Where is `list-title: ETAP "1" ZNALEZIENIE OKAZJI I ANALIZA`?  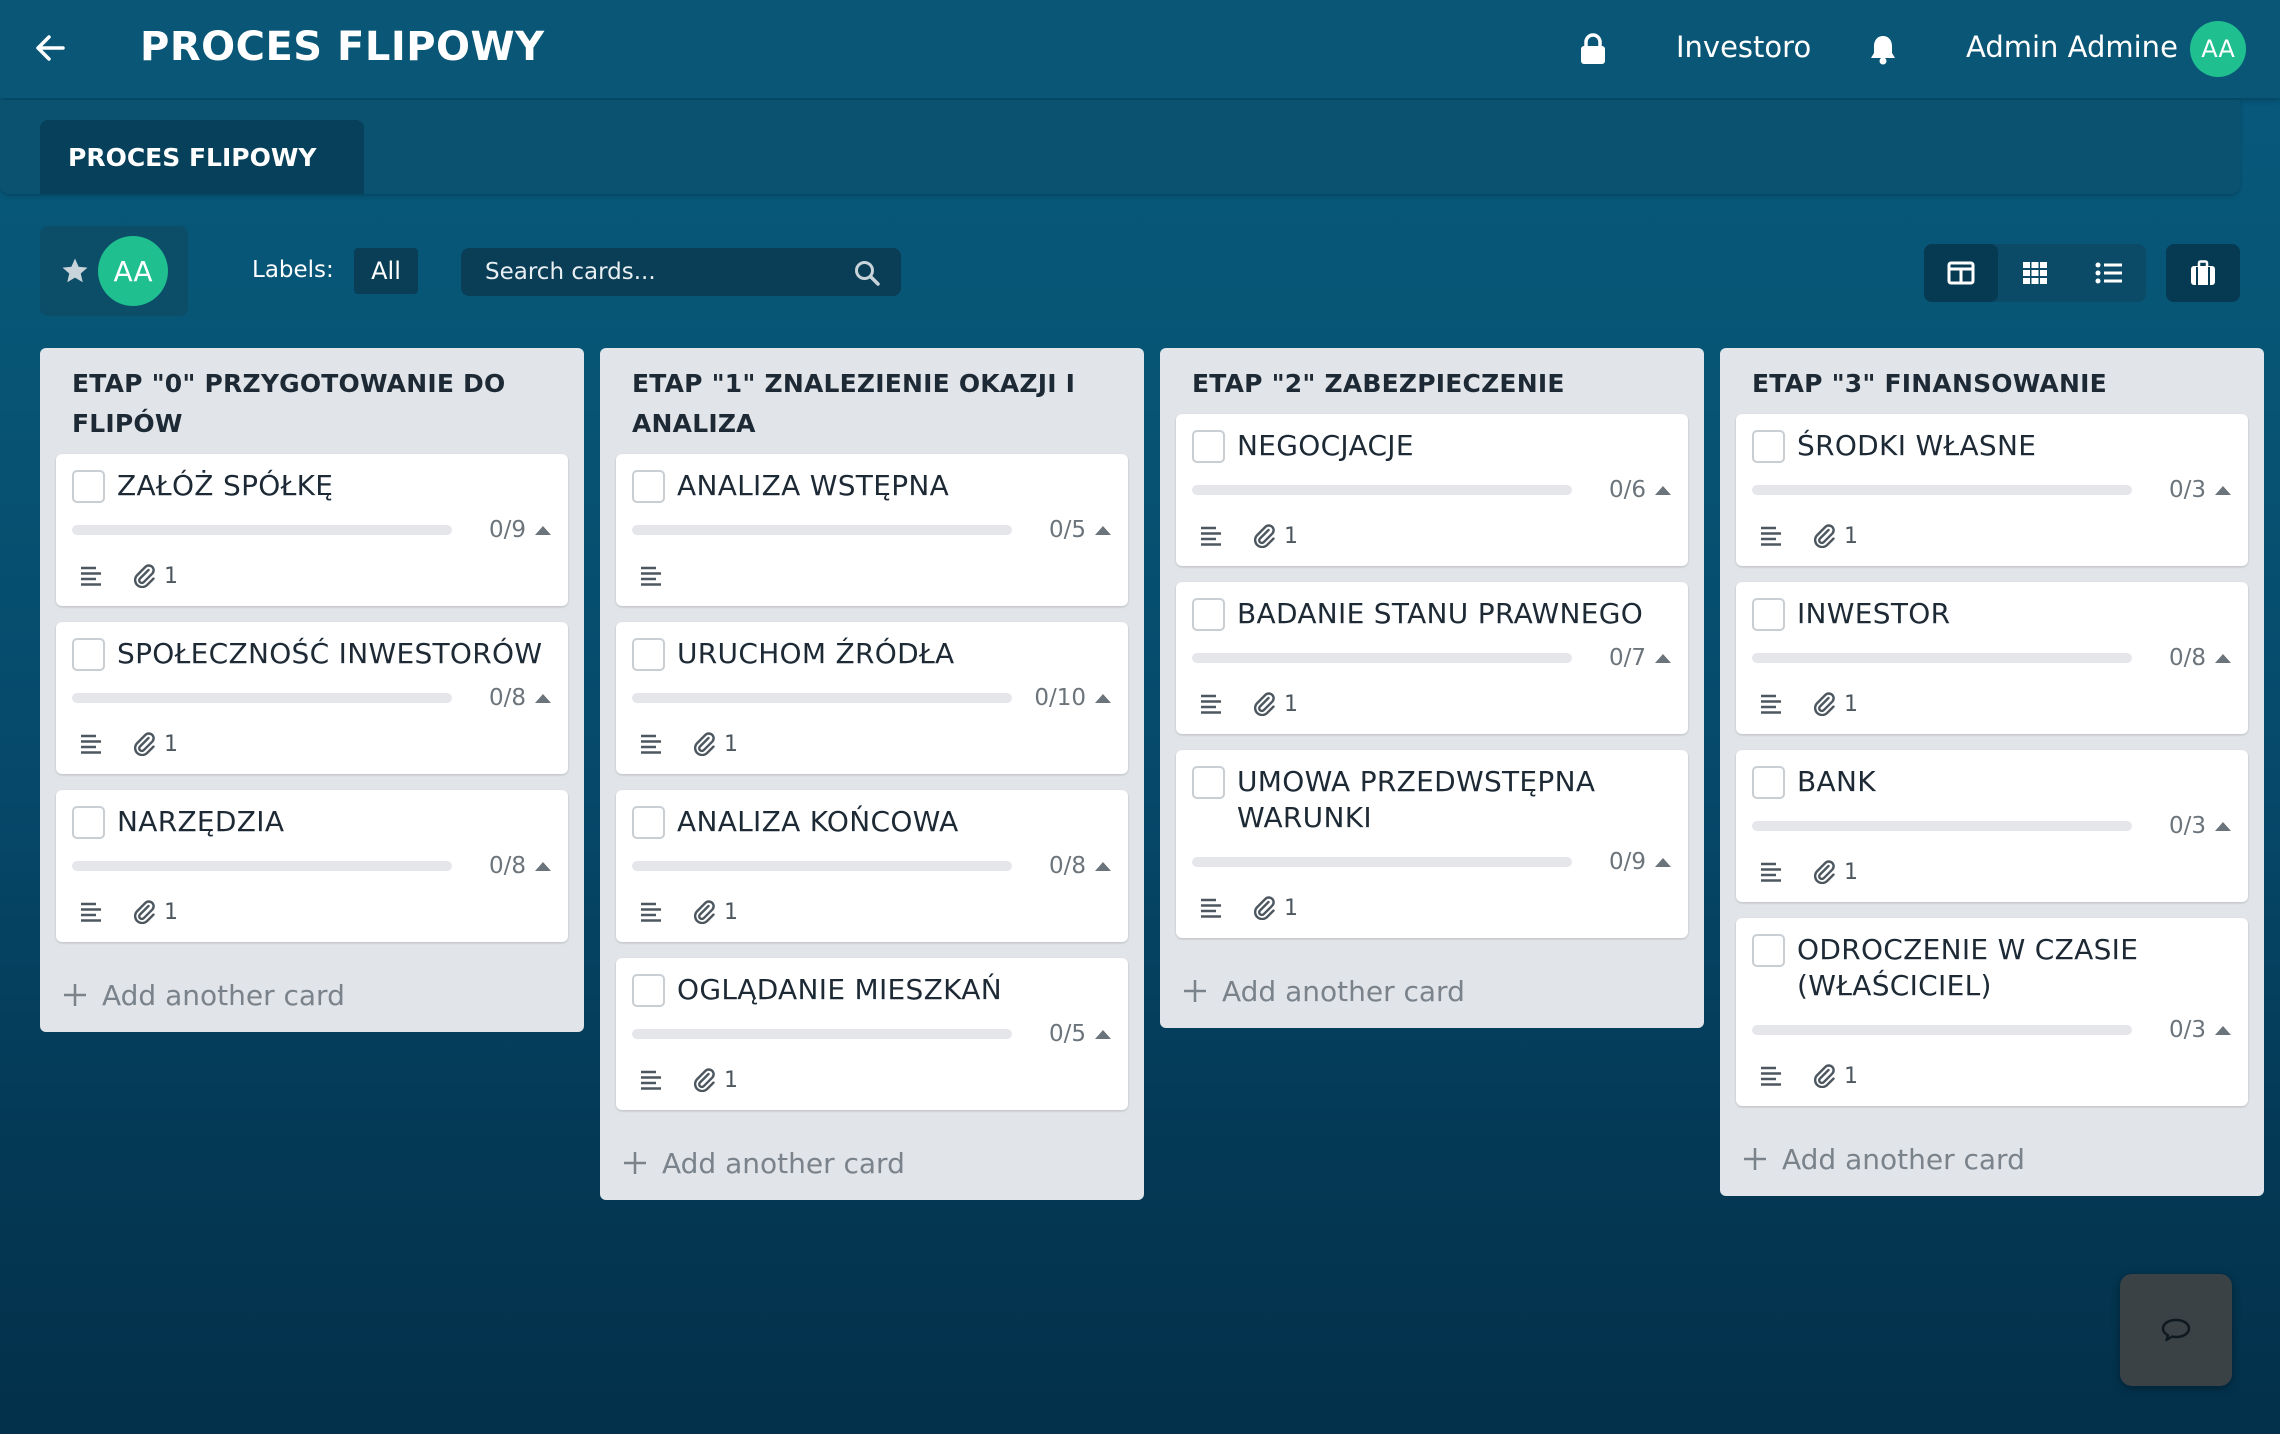
list-title: ETAP "1" ZNALEZIENIE OKAZJI I ANALIZA is located at coordinates (872, 404).